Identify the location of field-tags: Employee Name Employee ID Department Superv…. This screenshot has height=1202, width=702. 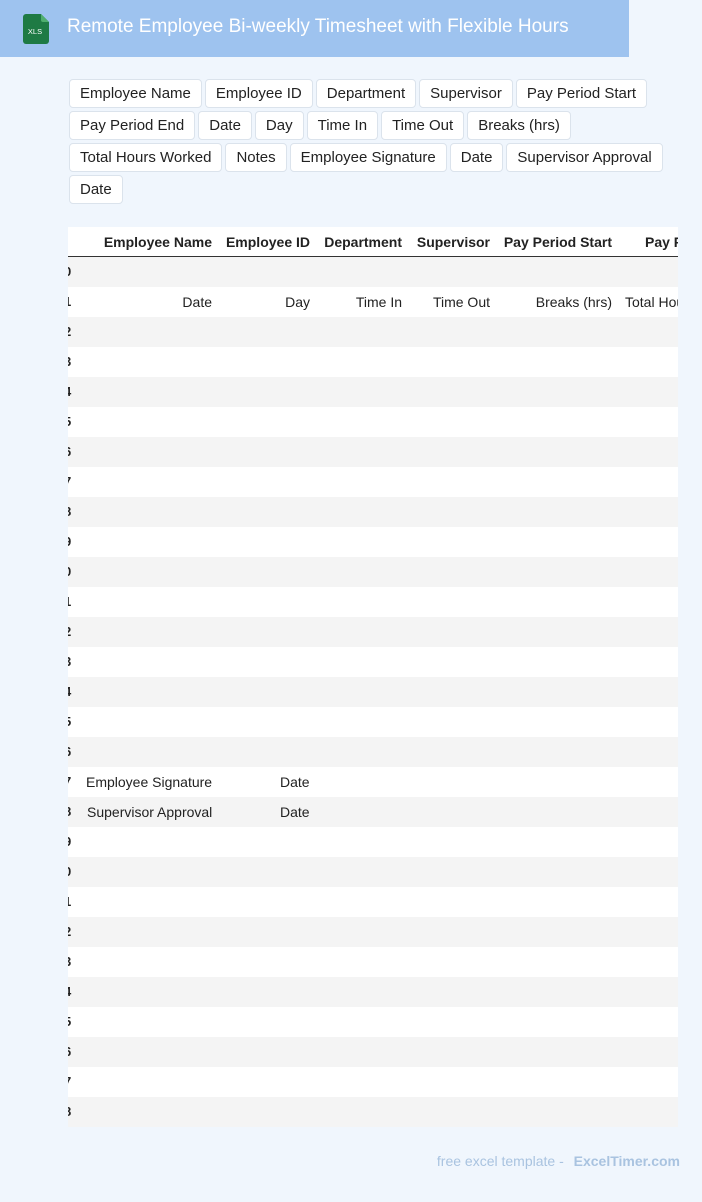
(369, 141).